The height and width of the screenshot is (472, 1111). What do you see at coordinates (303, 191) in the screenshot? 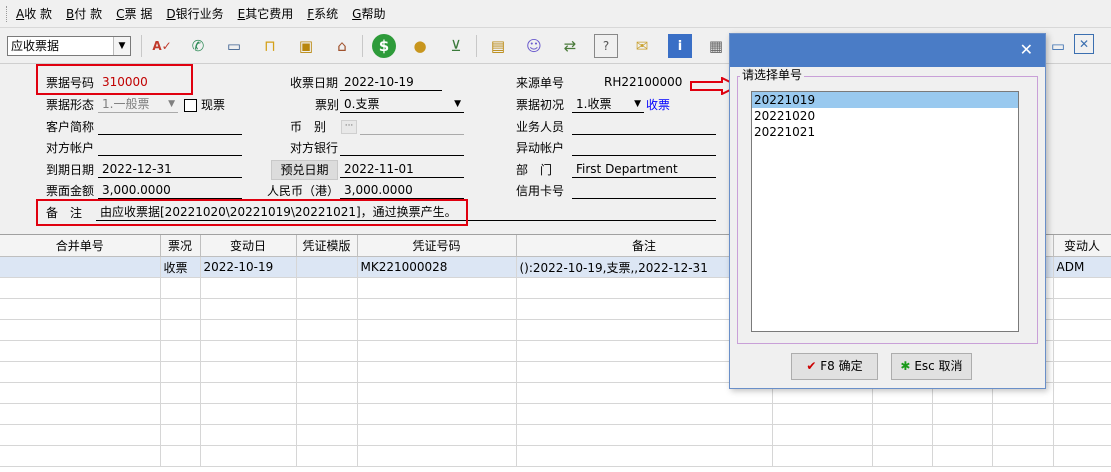
I see `rmb-label: 人民币（港）` at bounding box center [303, 191].